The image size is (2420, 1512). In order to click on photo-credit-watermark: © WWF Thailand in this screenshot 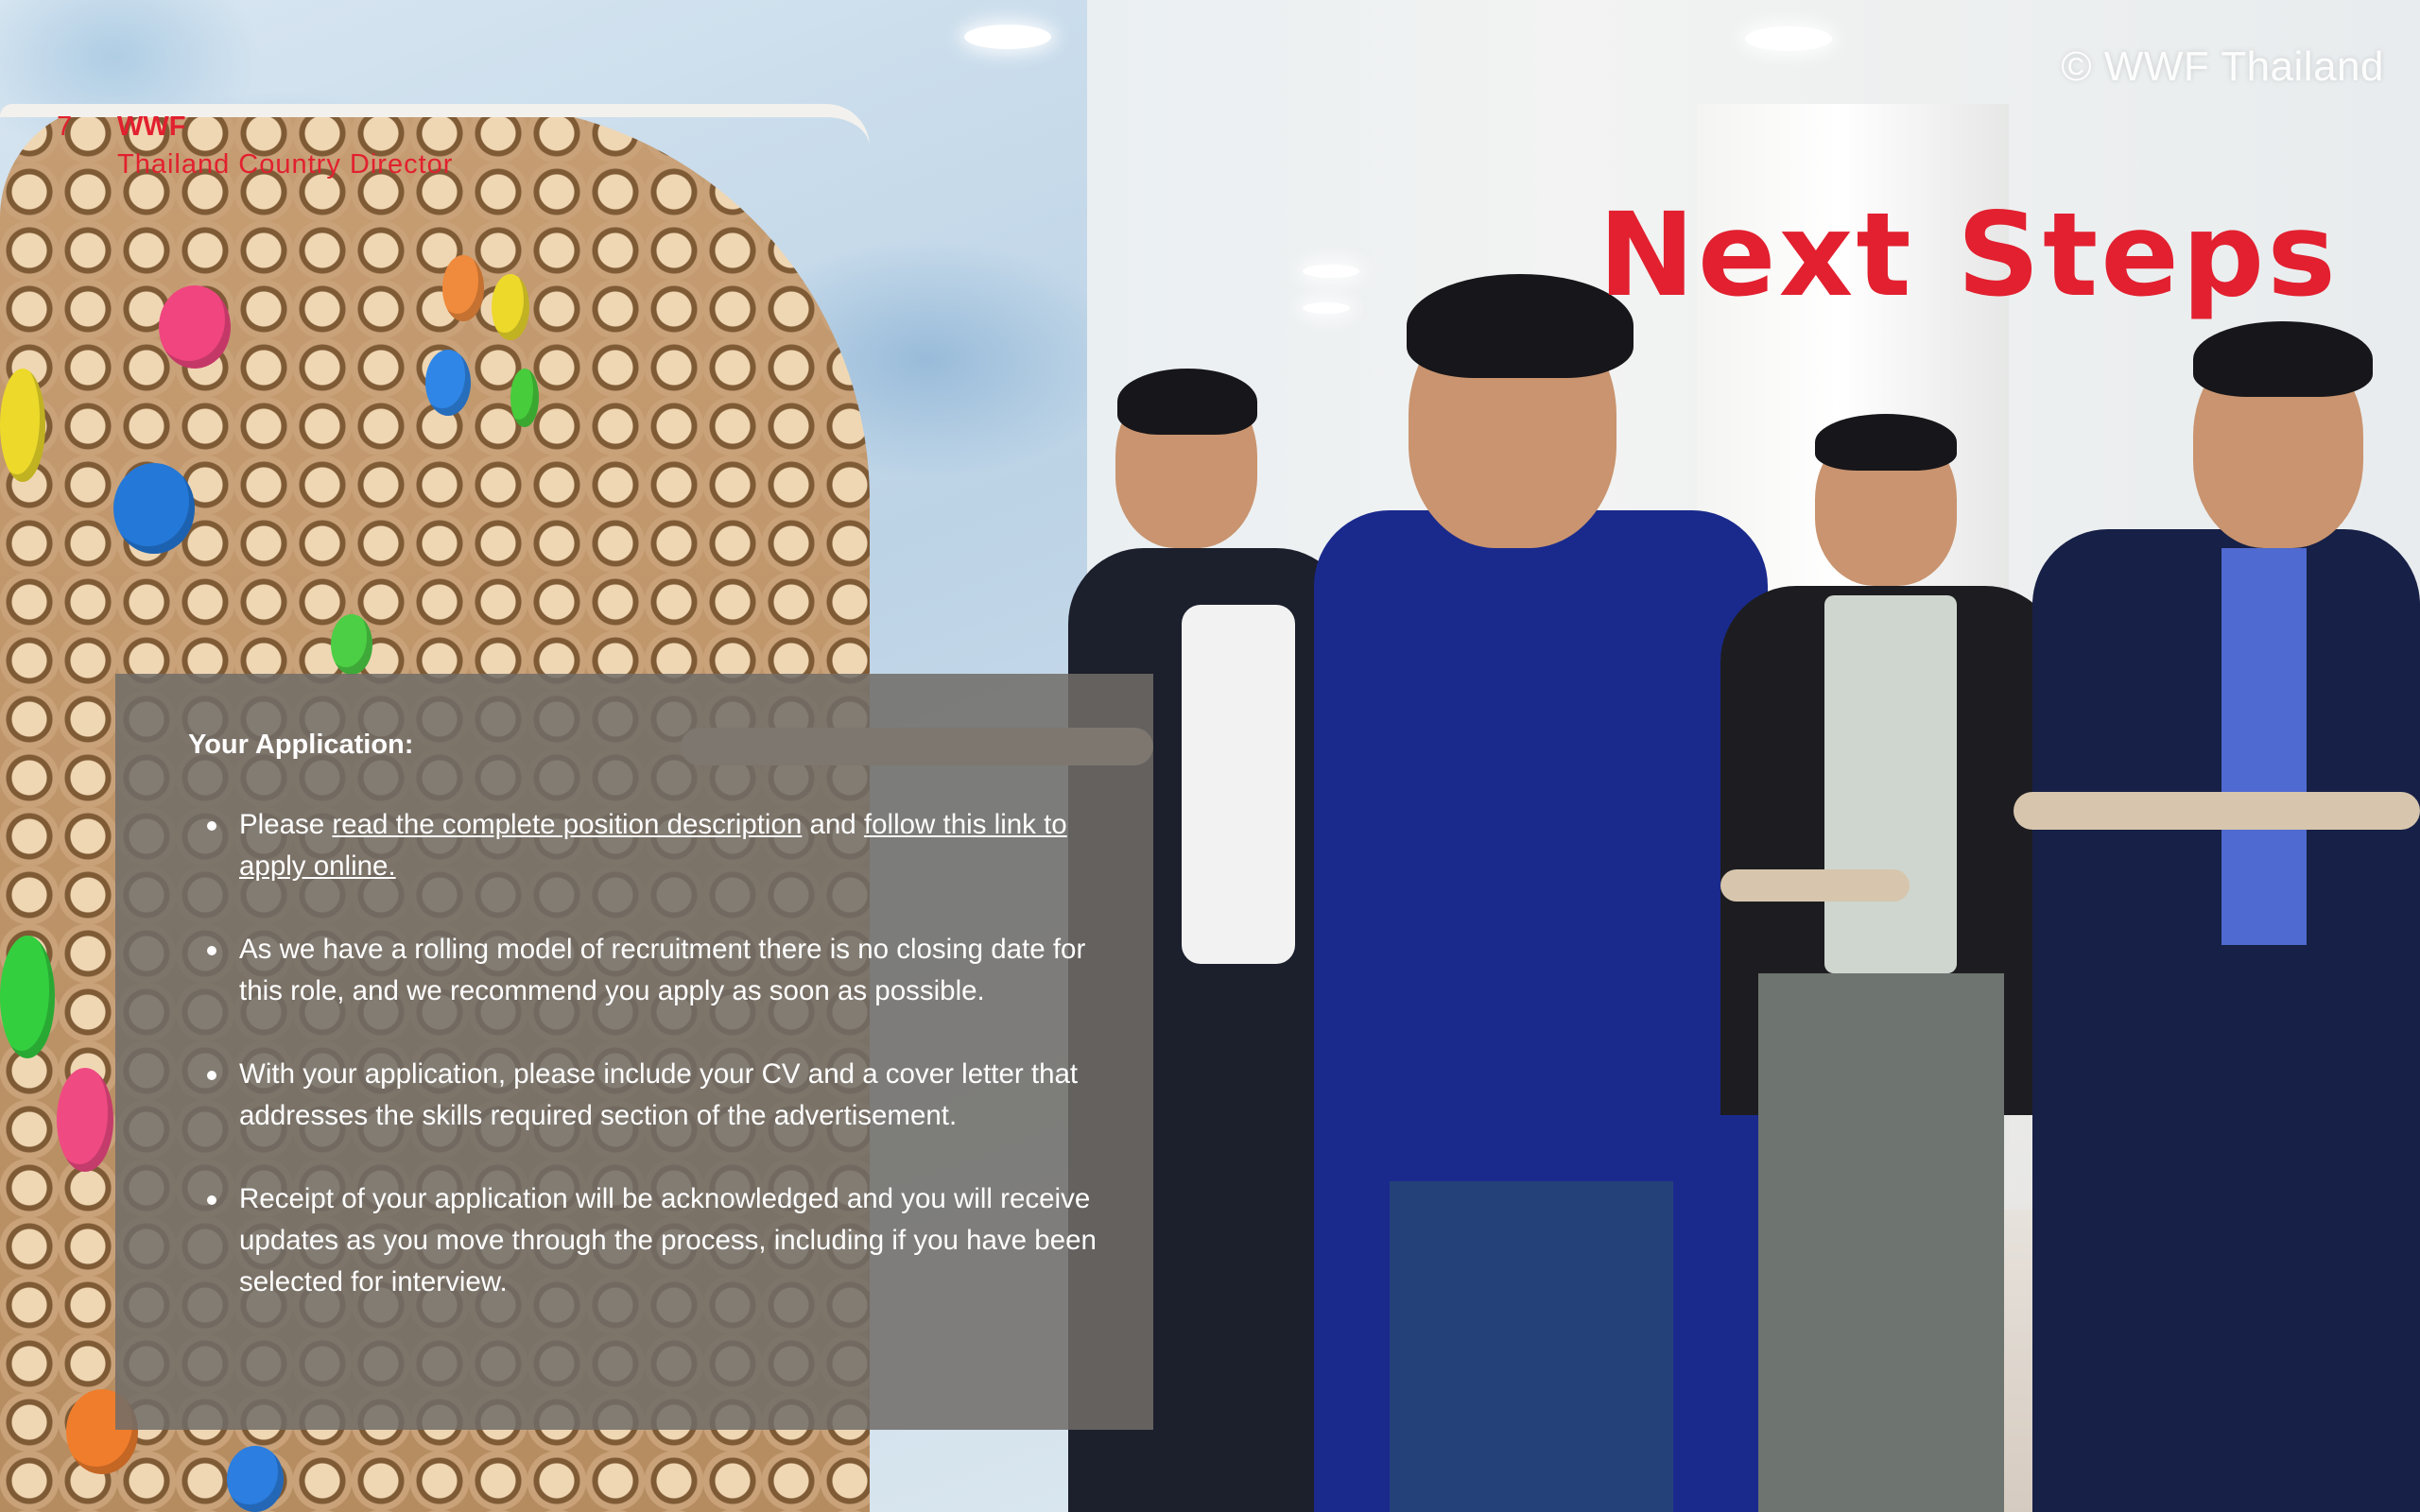, I will do `click(2222, 66)`.